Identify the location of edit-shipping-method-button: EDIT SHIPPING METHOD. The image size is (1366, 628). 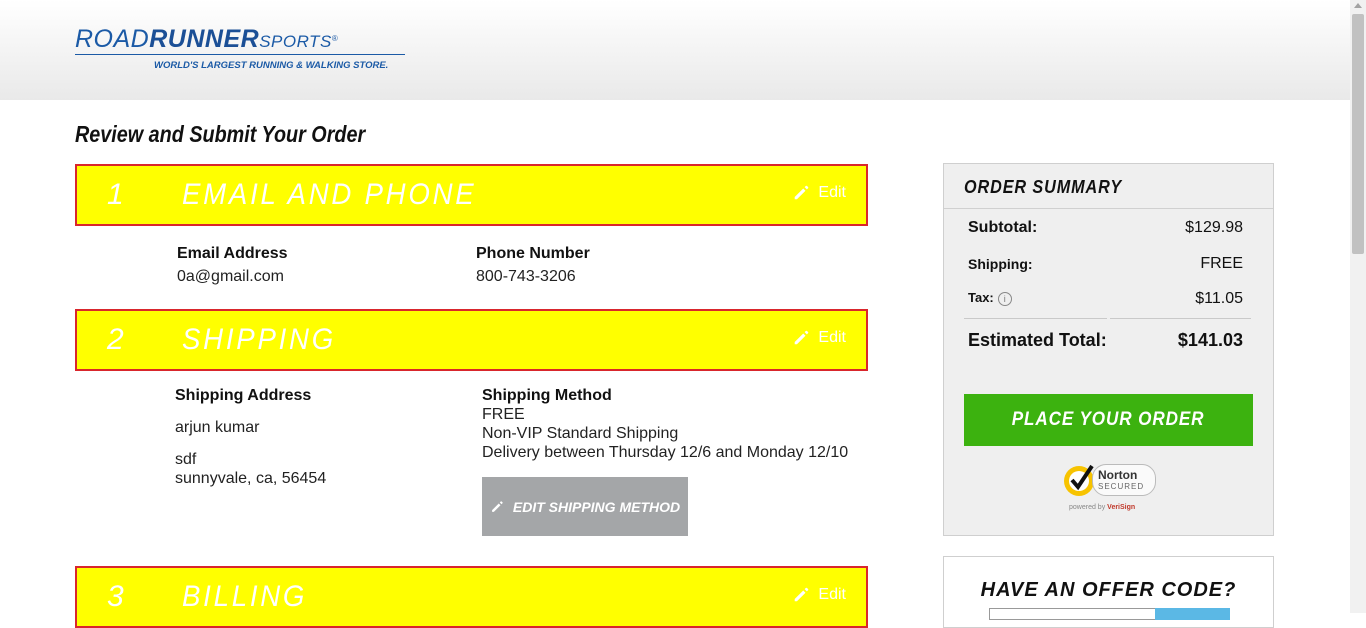
(585, 506).